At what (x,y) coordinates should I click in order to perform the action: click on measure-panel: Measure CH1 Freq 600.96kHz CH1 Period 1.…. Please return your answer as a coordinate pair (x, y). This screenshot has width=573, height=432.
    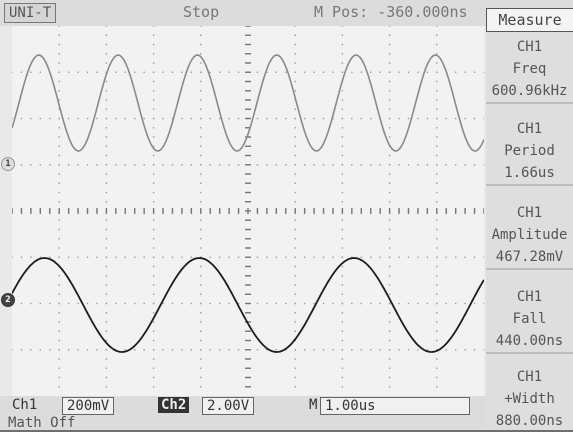
    Looking at the image, I should click on (529, 219).